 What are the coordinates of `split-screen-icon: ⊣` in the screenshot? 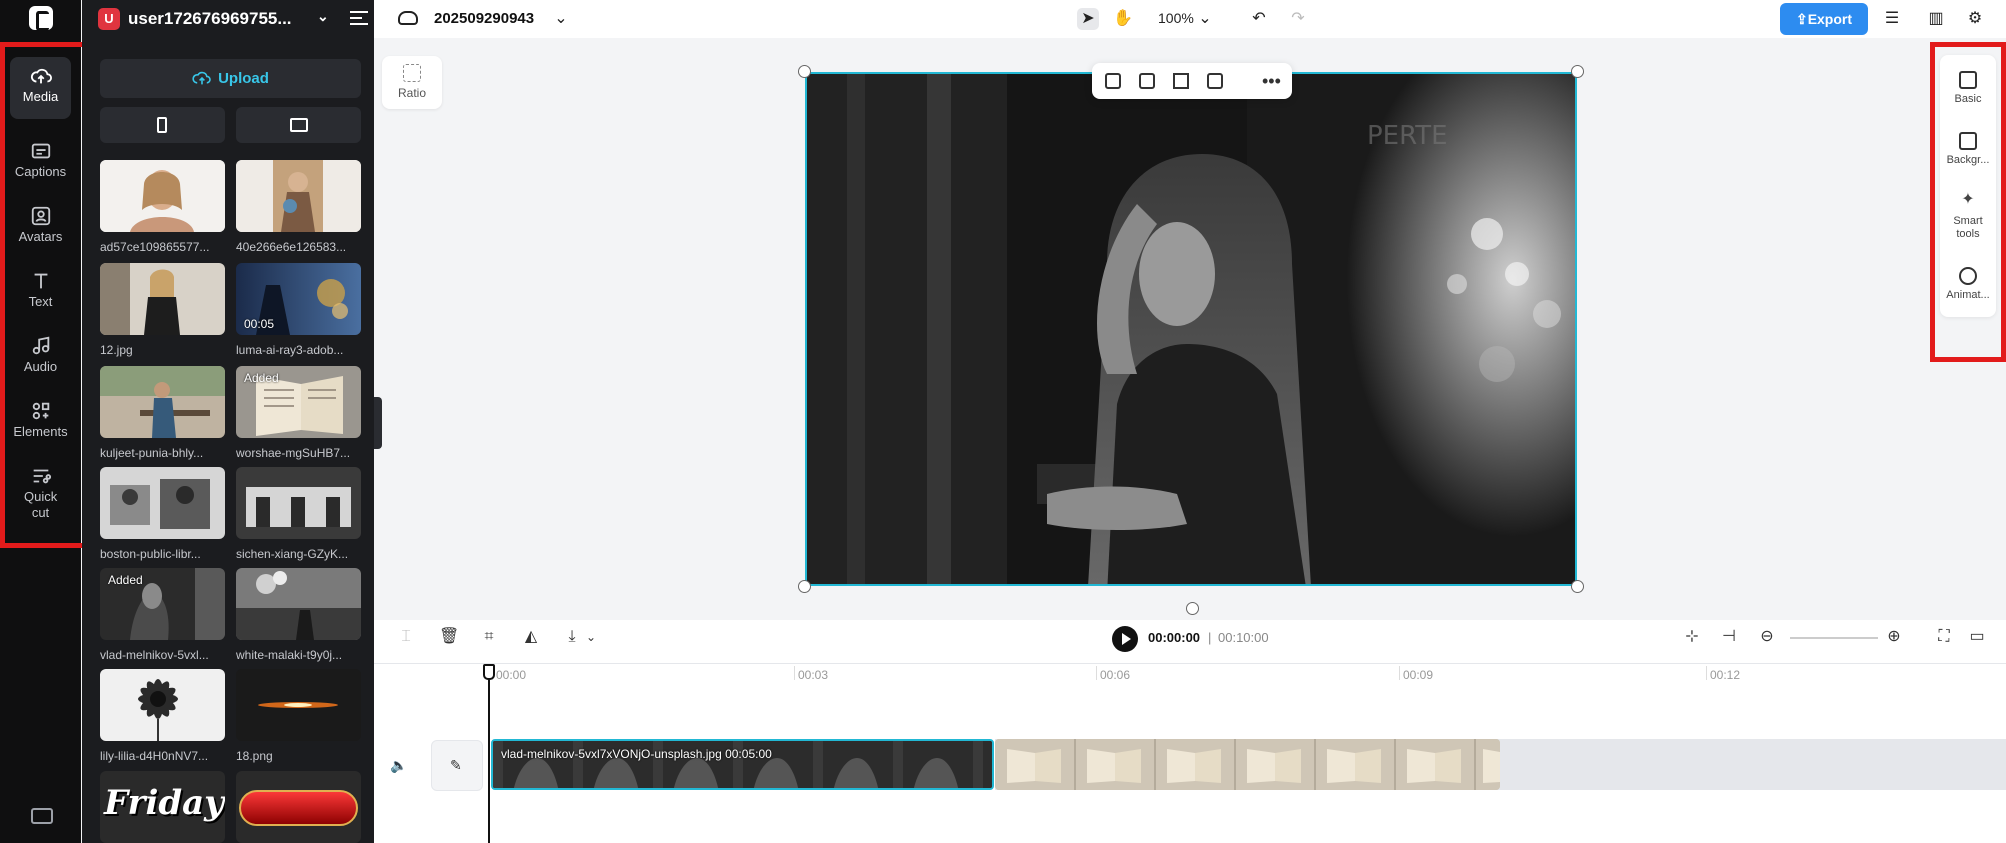 It's located at (1729, 637).